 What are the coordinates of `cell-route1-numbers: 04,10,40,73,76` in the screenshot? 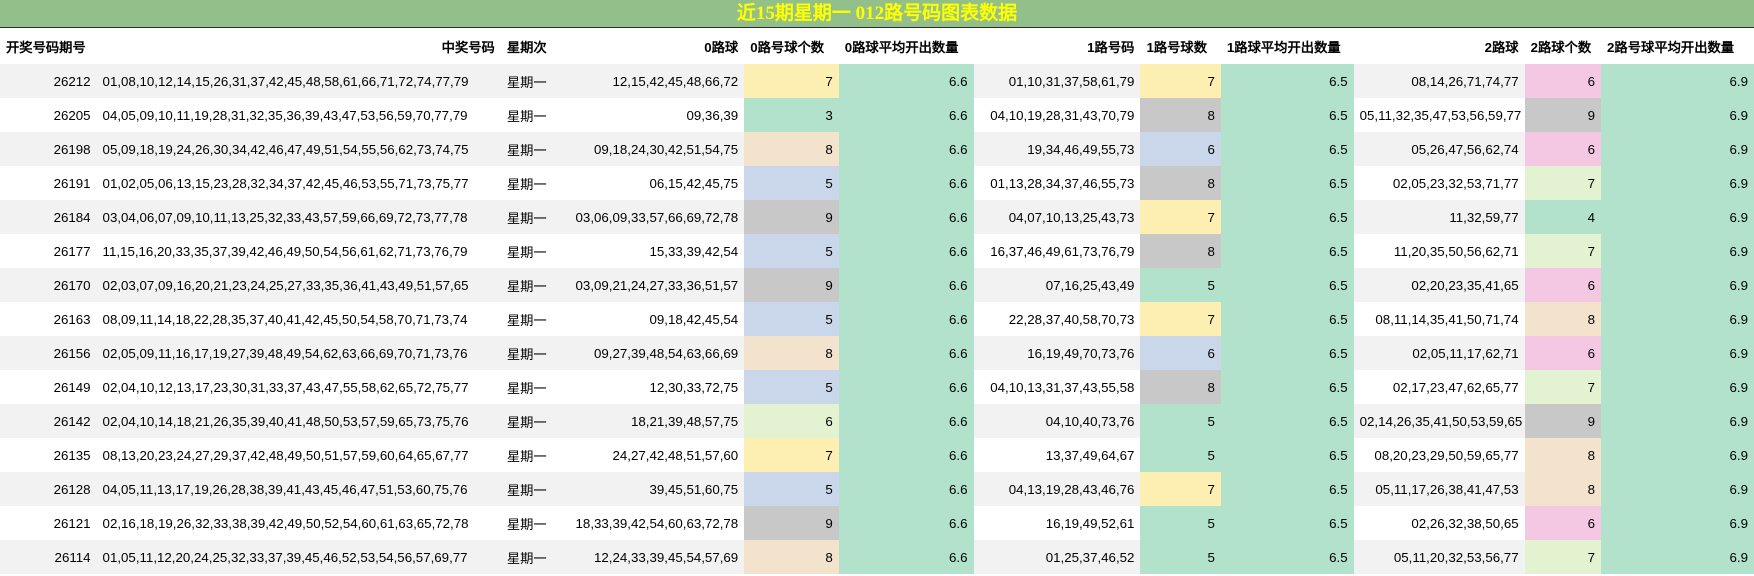 It's located at (1057, 421).